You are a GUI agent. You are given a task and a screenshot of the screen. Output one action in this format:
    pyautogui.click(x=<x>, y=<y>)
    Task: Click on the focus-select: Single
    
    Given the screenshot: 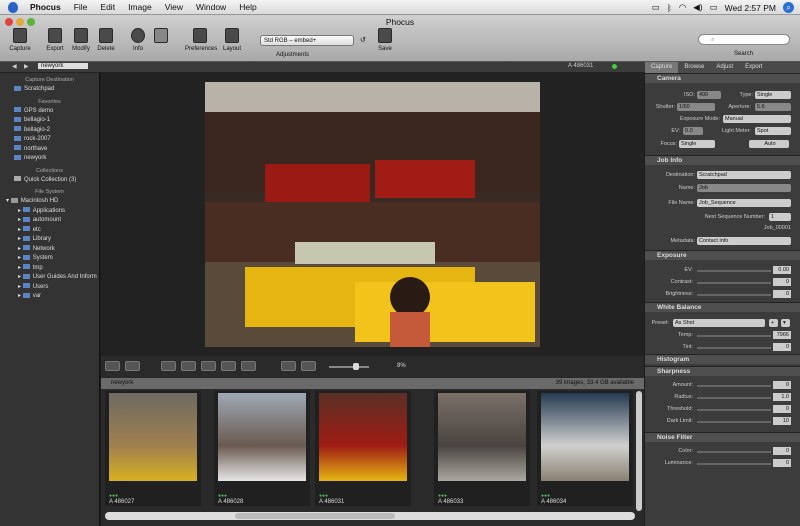 What is the action you would take?
    pyautogui.click(x=697, y=144)
    